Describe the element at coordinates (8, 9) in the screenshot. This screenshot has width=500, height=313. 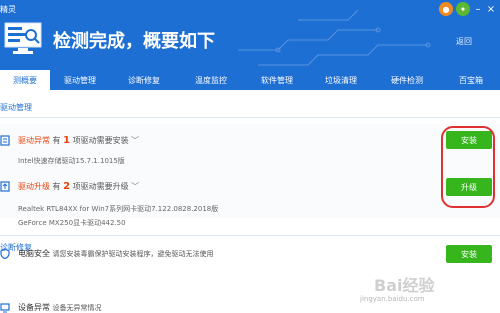
I see `app-name: 精灵` at that location.